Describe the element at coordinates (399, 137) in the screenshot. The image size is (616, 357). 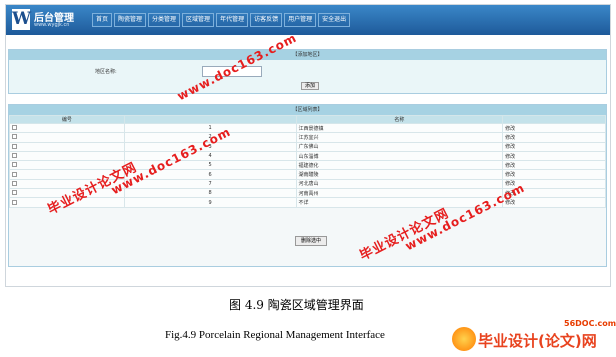
I see `row-name: 江苏宜兴` at that location.